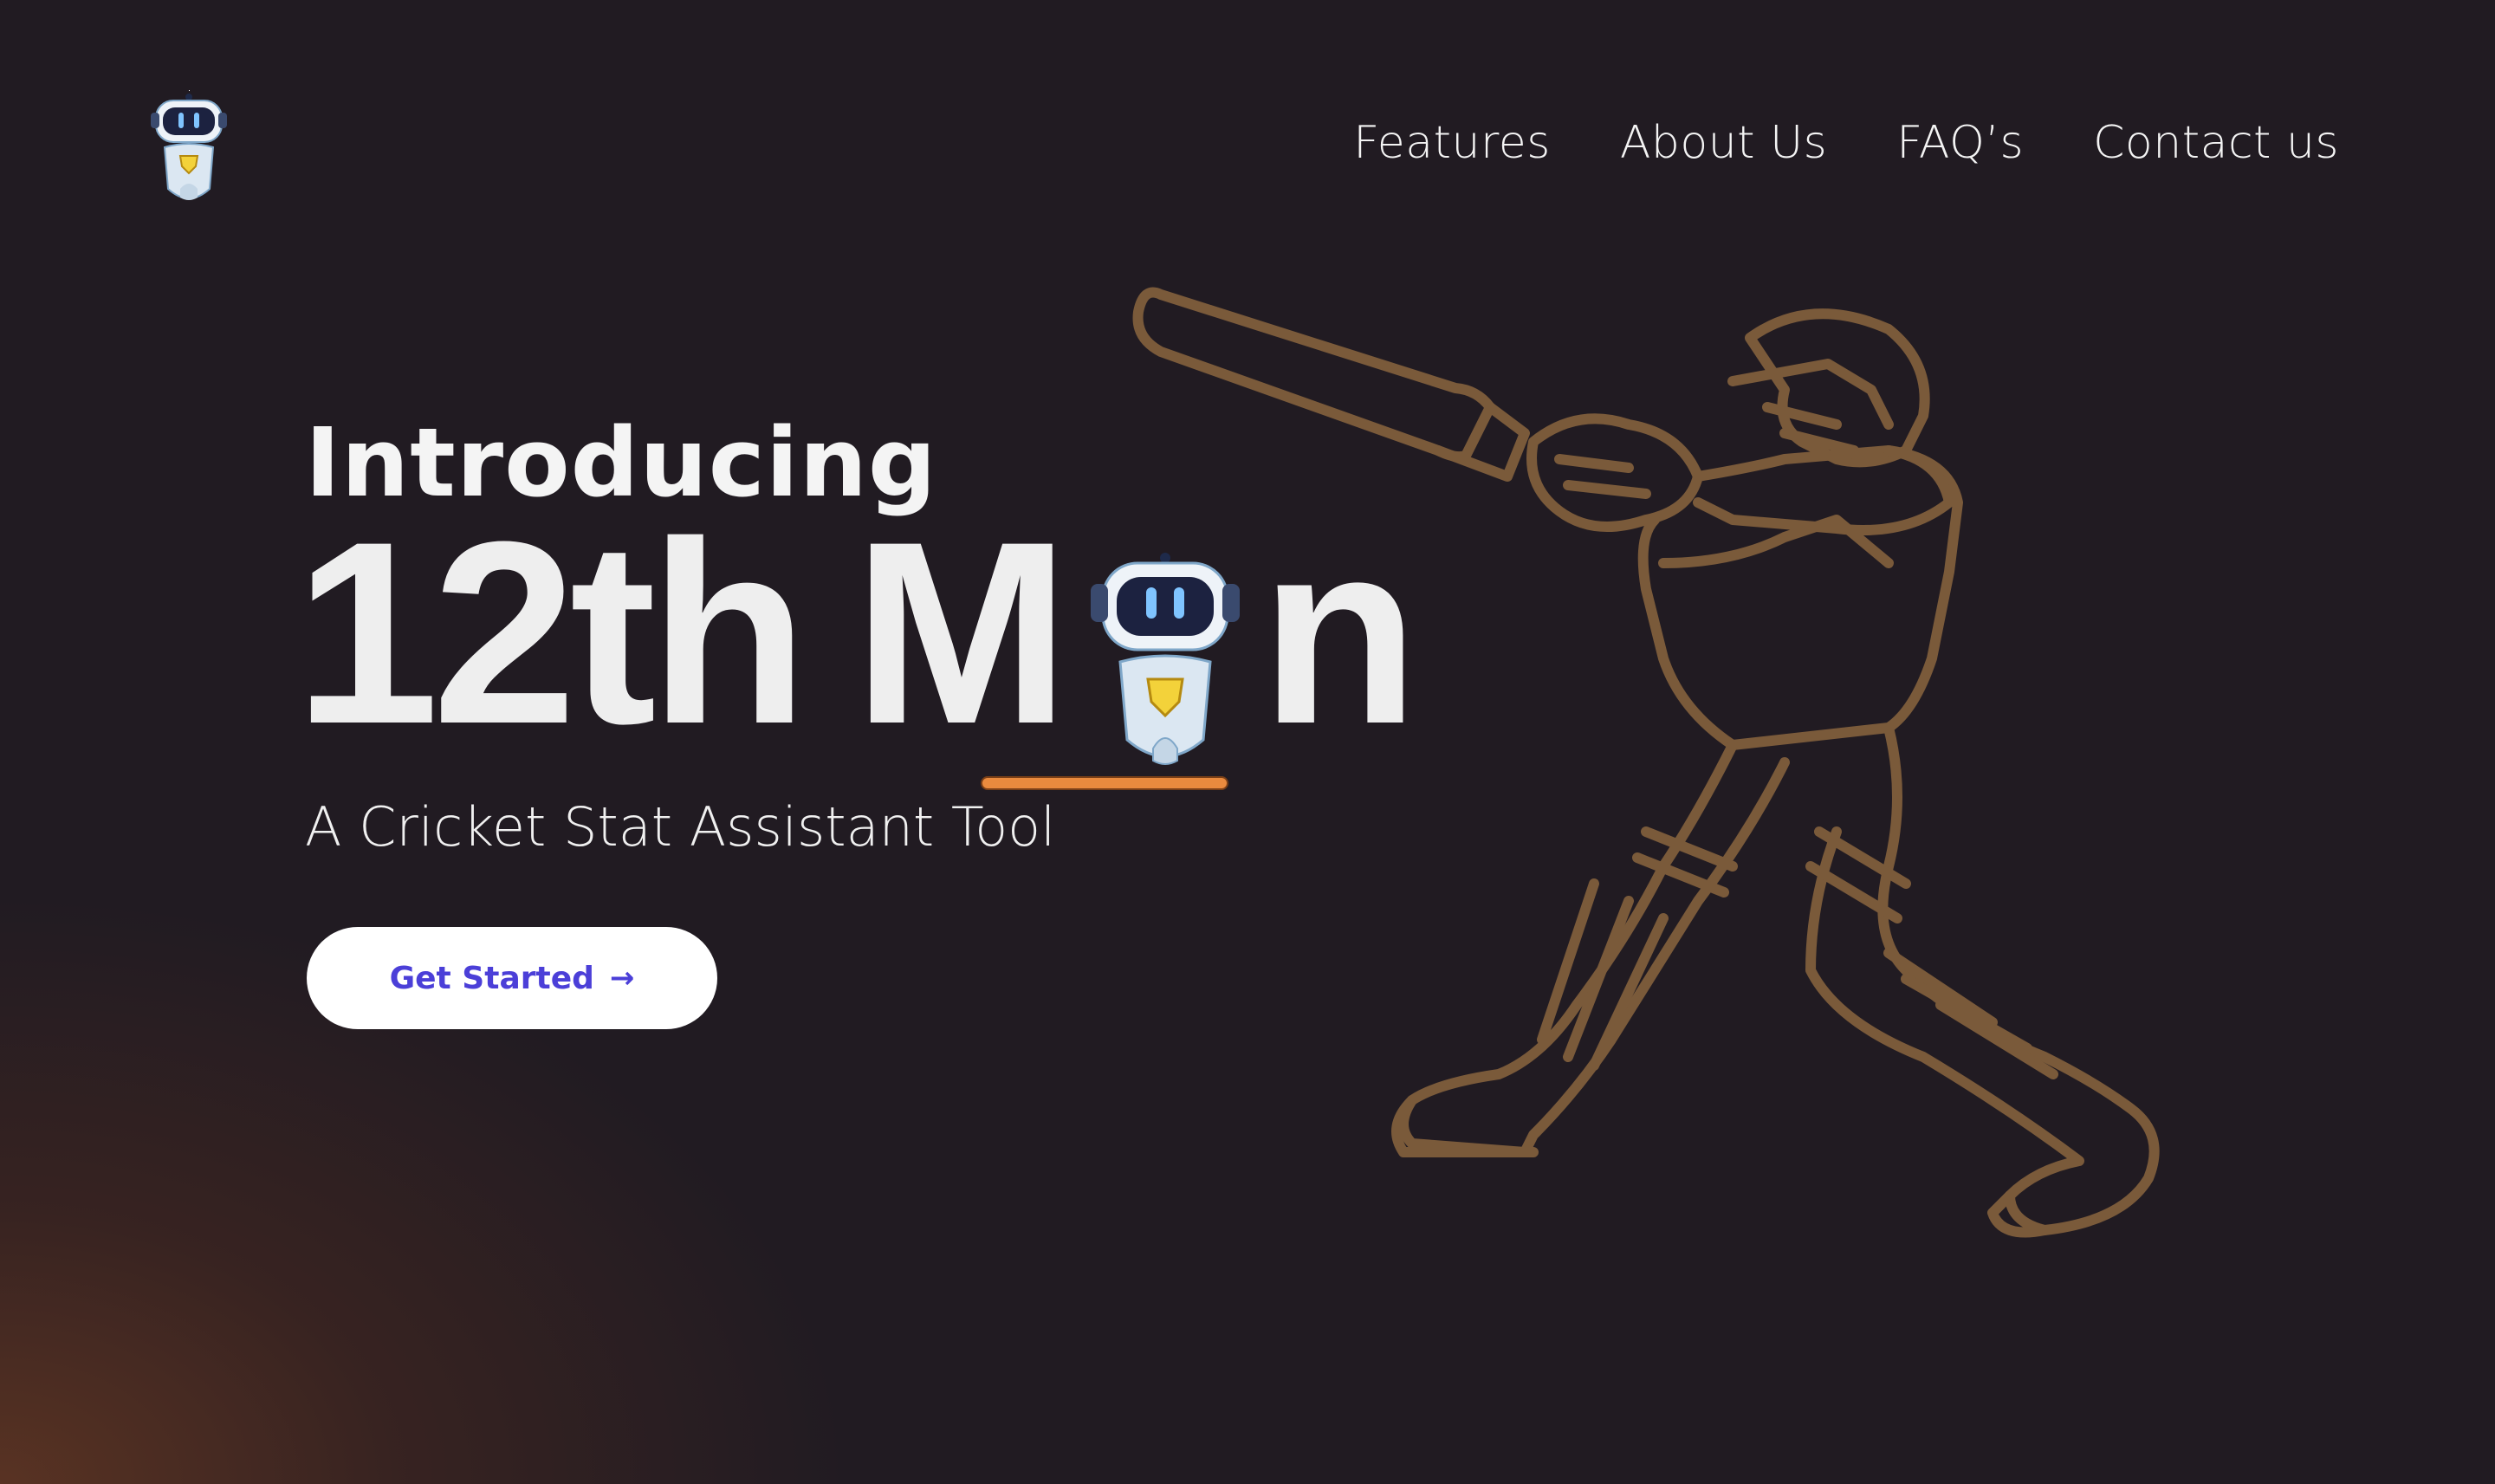  Describe the element at coordinates (622, 978) in the screenshot. I see `arrow-right-icon: →` at that location.